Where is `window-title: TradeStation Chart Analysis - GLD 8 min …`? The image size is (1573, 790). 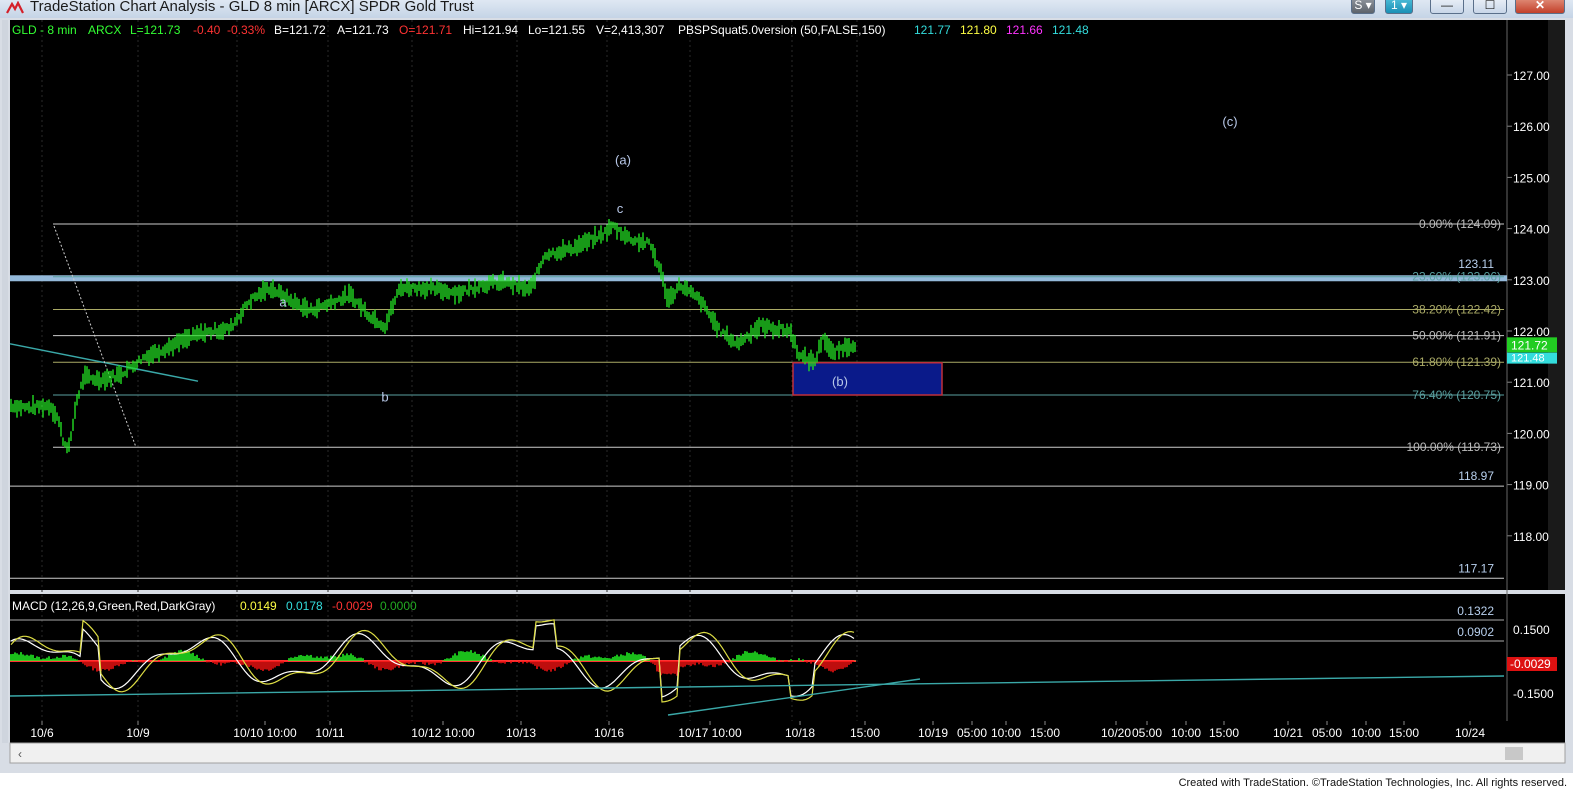
window-title: TradeStation Chart Analysis - GLD 8 min … is located at coordinates (252, 7).